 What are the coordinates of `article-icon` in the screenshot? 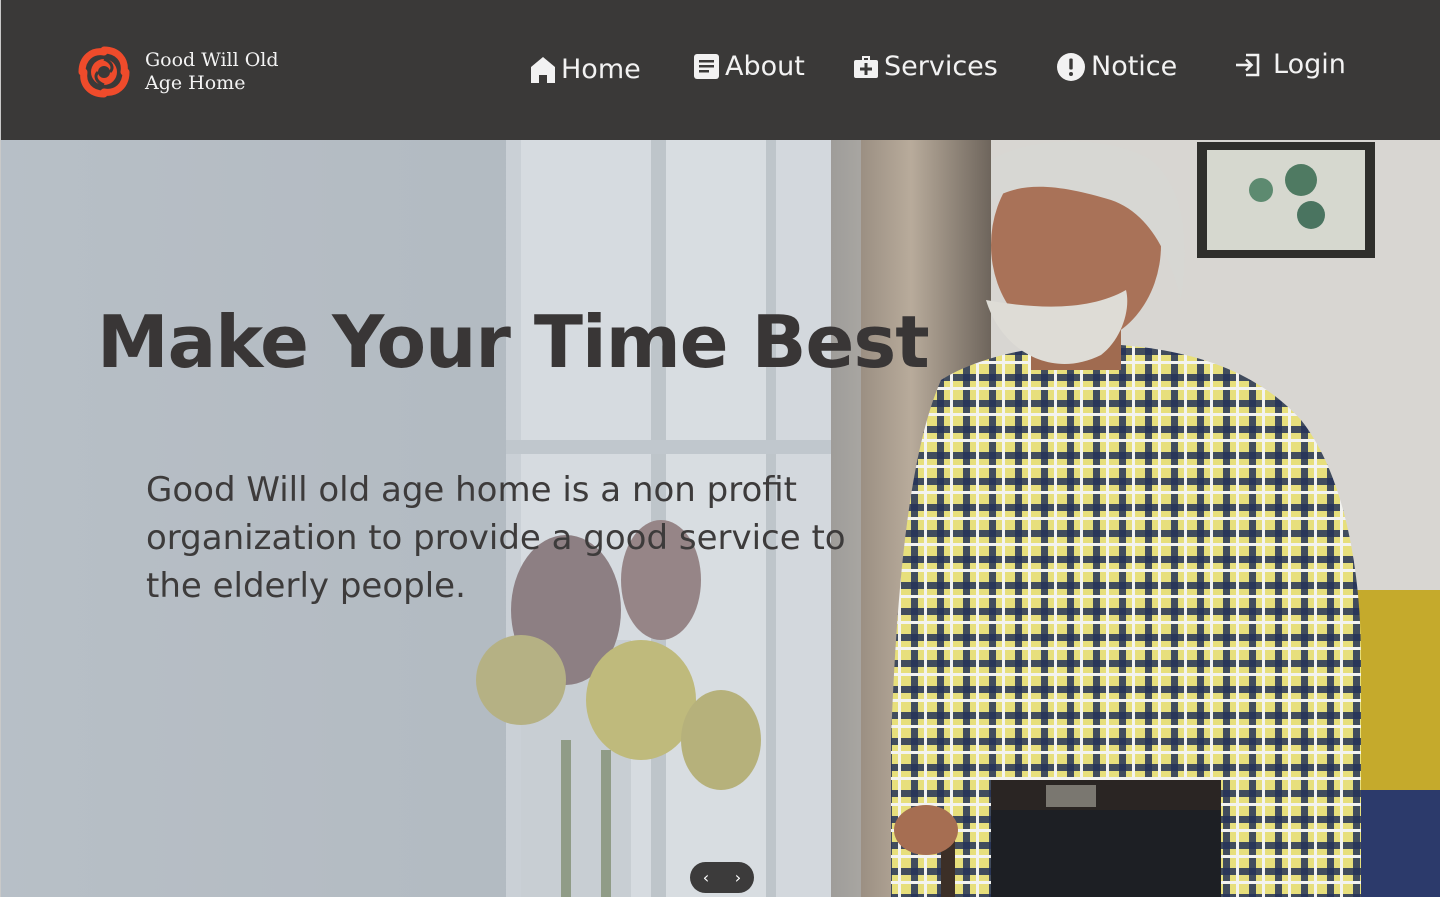 It's located at (706, 66).